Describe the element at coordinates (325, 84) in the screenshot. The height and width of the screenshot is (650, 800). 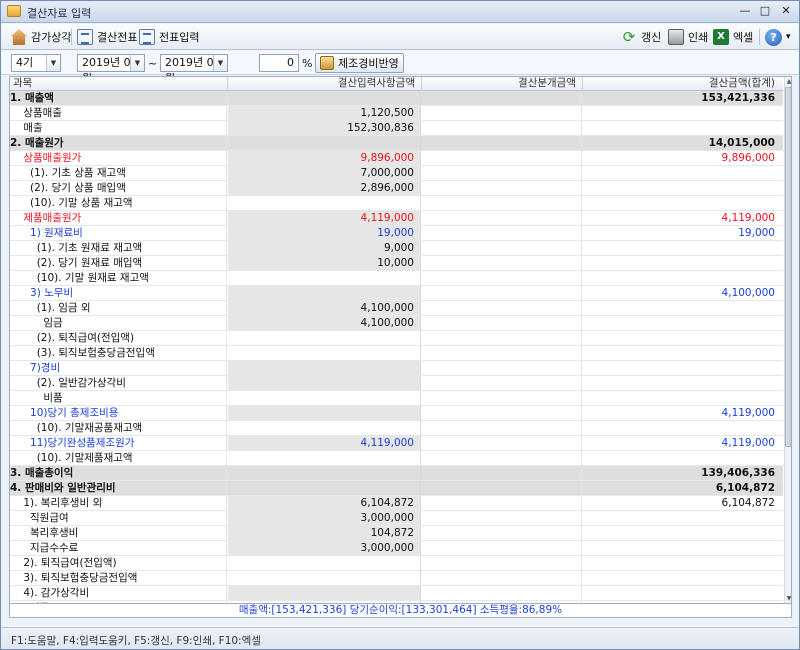
I see `column-header-input-amount: 결산입력사항금액` at that location.